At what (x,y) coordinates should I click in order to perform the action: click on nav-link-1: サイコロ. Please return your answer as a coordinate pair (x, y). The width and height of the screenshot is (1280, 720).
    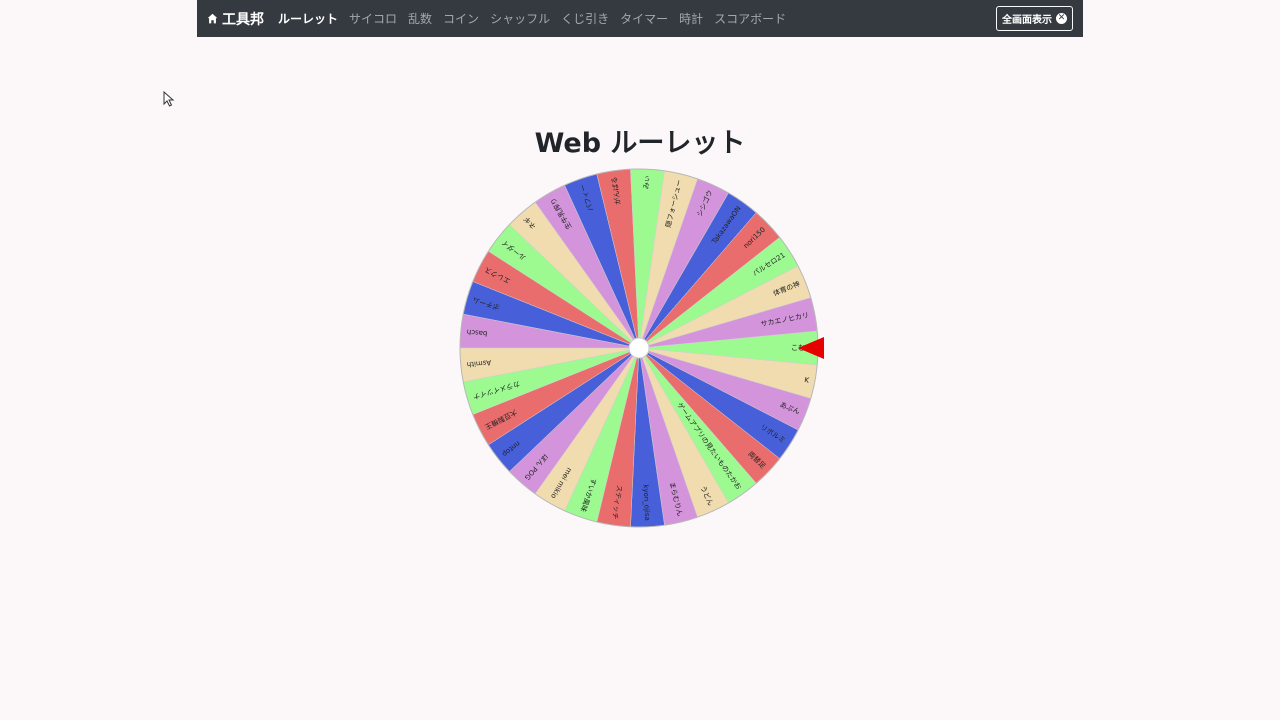
    Looking at the image, I should click on (373, 18).